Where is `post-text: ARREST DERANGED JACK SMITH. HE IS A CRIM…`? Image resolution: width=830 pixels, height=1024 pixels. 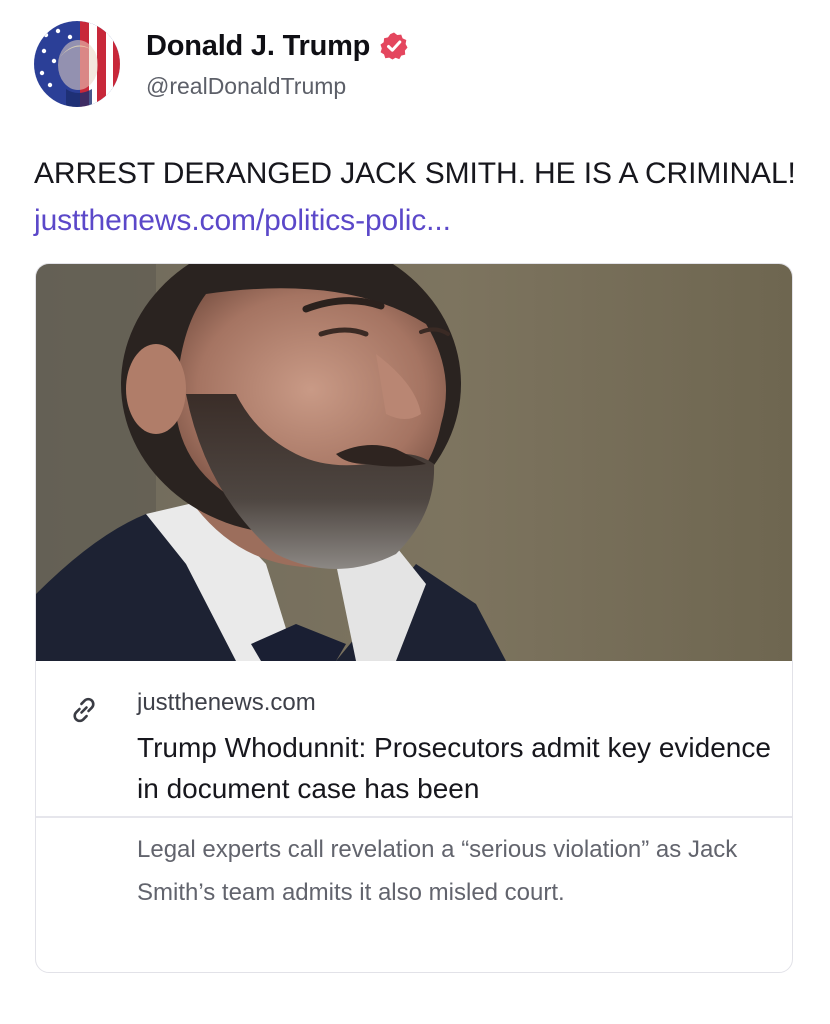
post-text: ARREST DERANGED JACK SMITH. HE IS A CRIM… is located at coordinates (415, 173).